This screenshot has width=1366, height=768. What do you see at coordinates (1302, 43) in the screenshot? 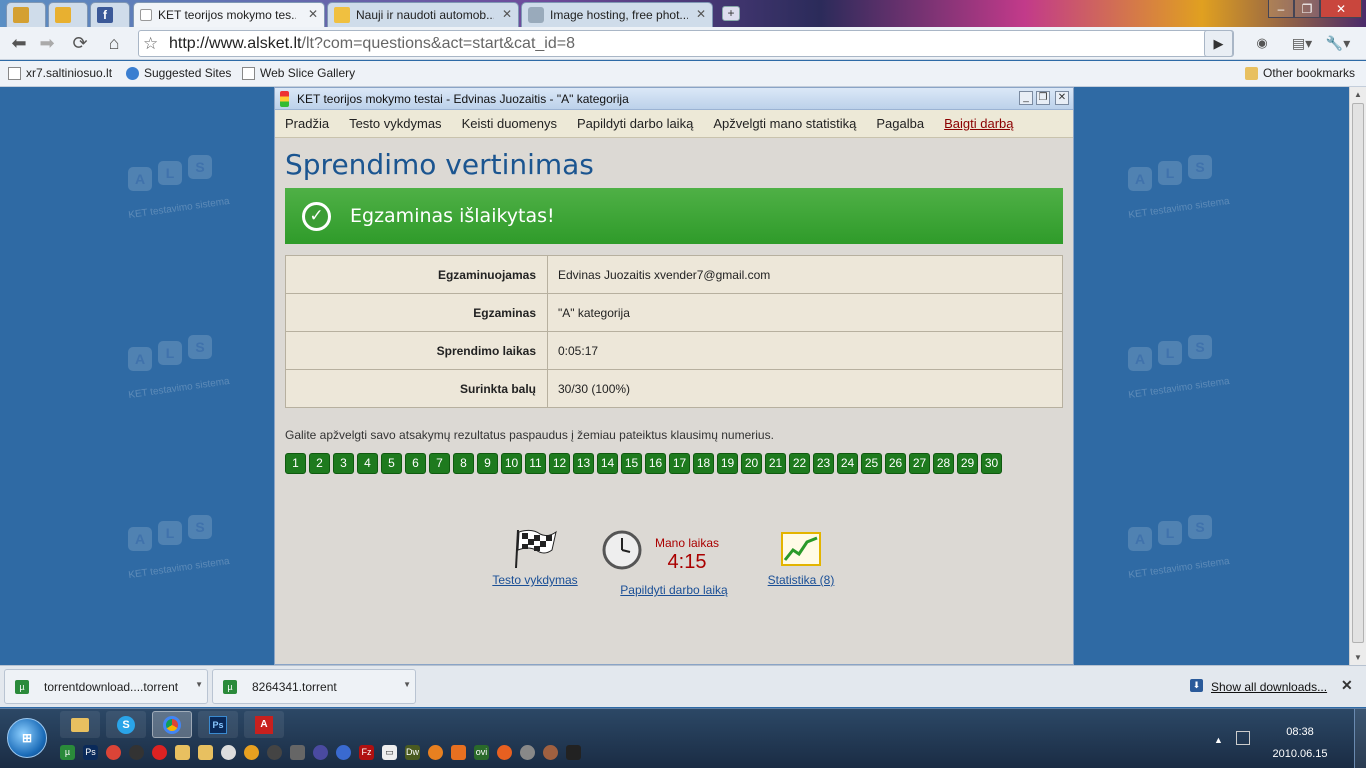
I see `page-menu-button: ▤▾` at bounding box center [1302, 43].